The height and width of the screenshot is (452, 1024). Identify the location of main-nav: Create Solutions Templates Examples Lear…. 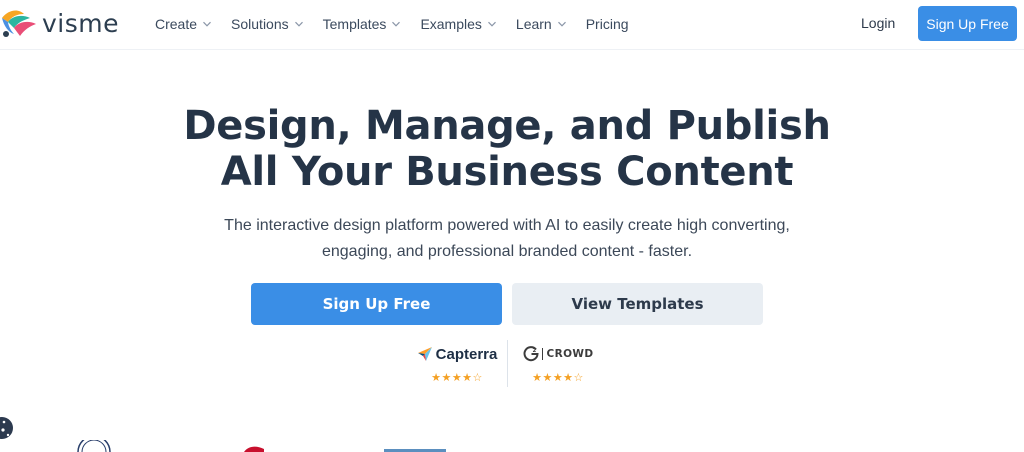
(392, 23).